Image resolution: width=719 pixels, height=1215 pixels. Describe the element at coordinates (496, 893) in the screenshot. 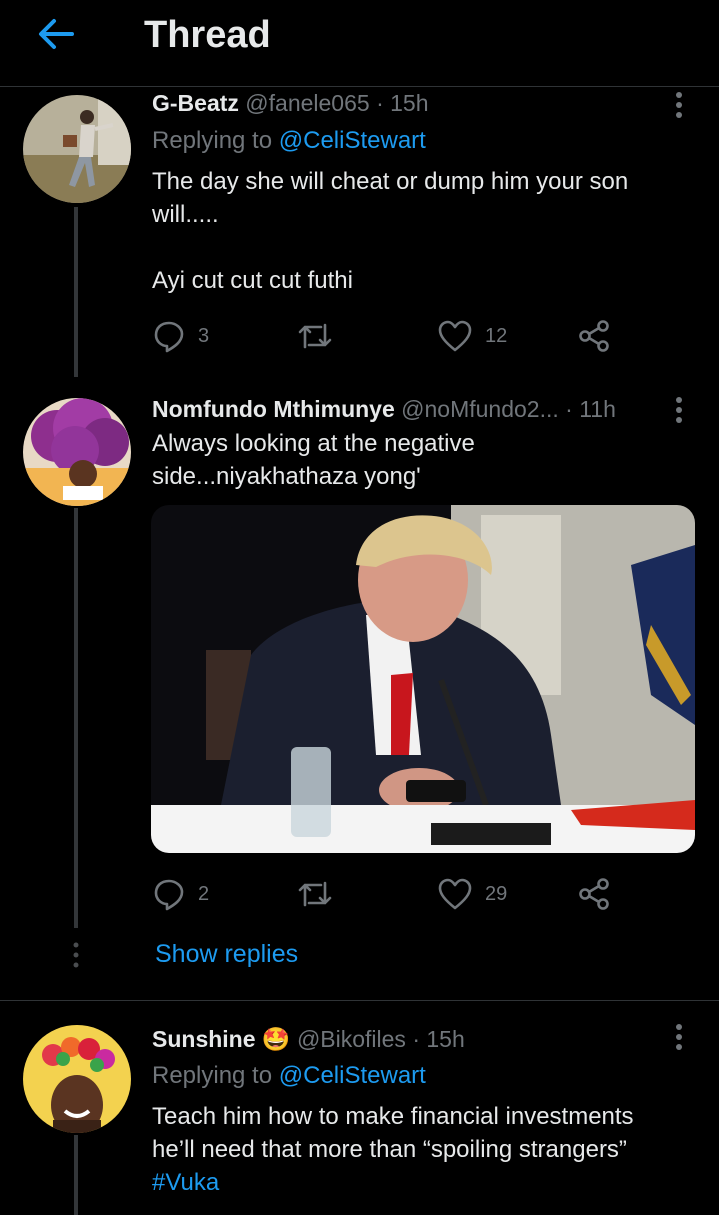

I see `like-count: 29` at that location.